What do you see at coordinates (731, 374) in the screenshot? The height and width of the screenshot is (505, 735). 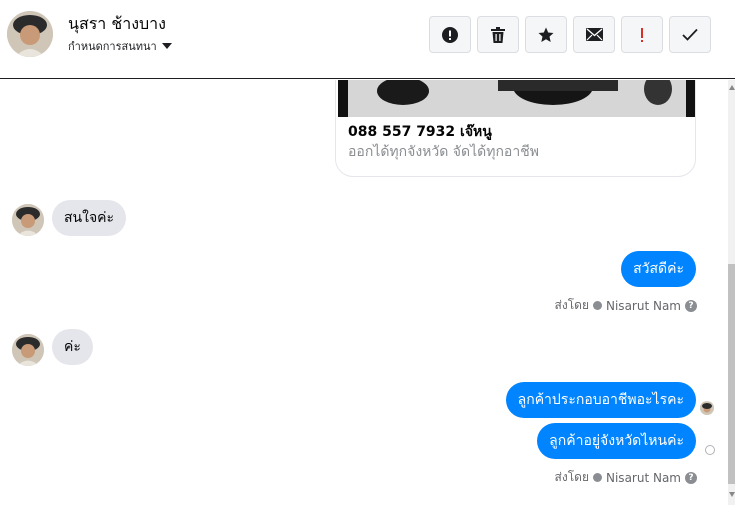 I see `scrollbar-thumb` at bounding box center [731, 374].